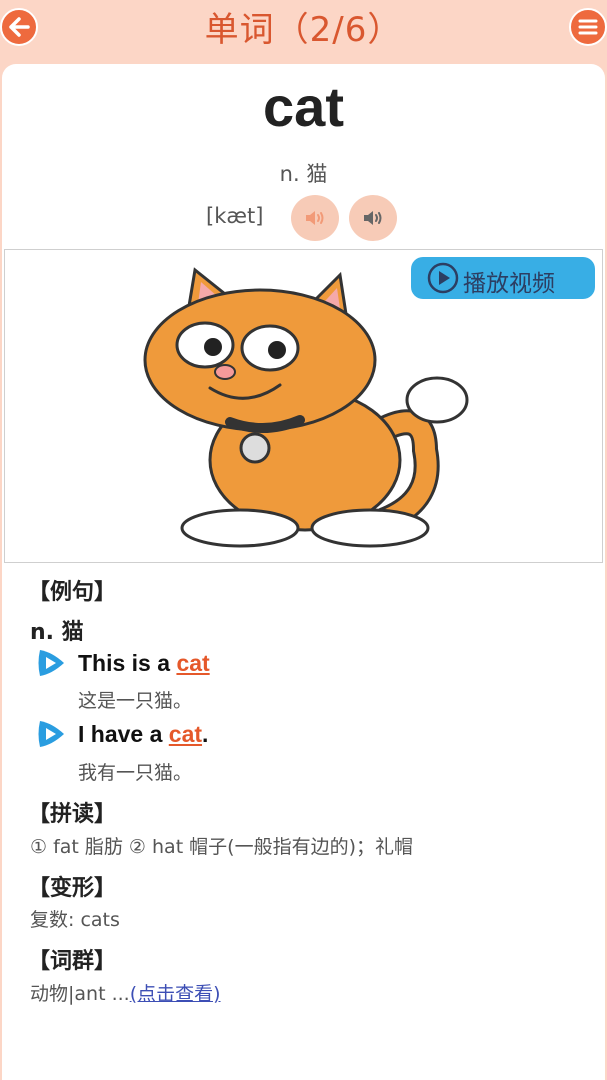 The image size is (607, 1080). What do you see at coordinates (75, 920) in the screenshot?
I see `forms-text: 复数: cats` at bounding box center [75, 920].